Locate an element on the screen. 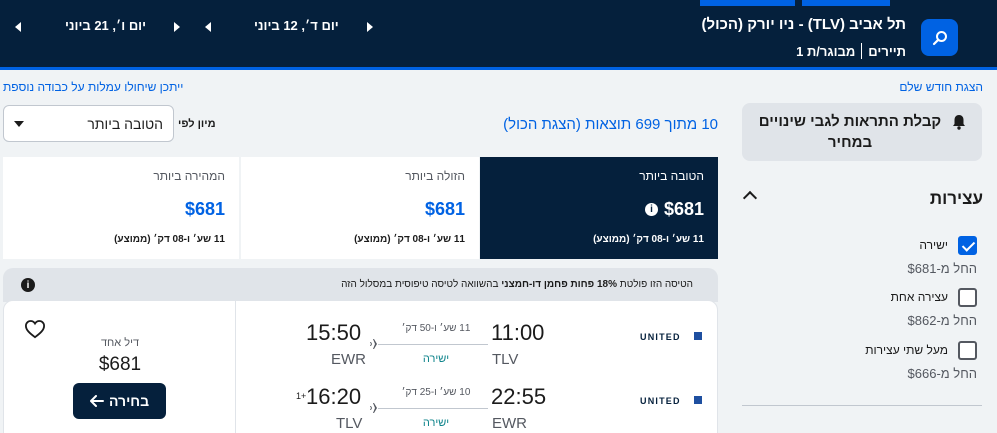  checkbox-direct is located at coordinates (967, 245).